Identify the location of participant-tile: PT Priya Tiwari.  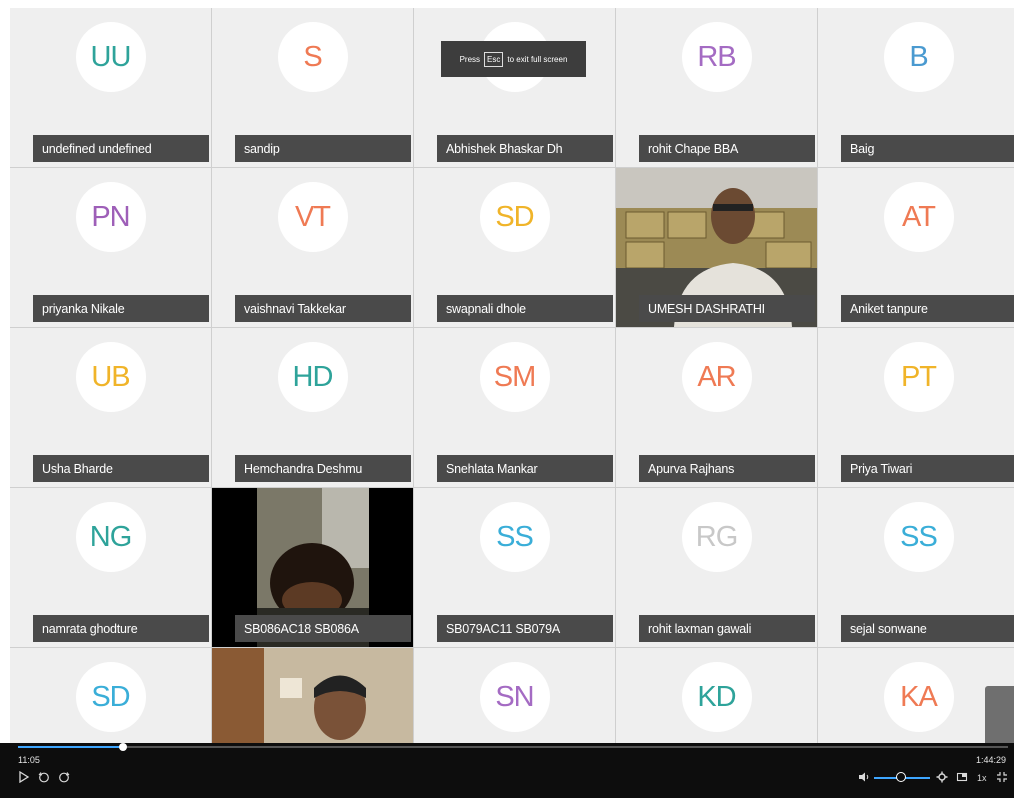
(916, 407).